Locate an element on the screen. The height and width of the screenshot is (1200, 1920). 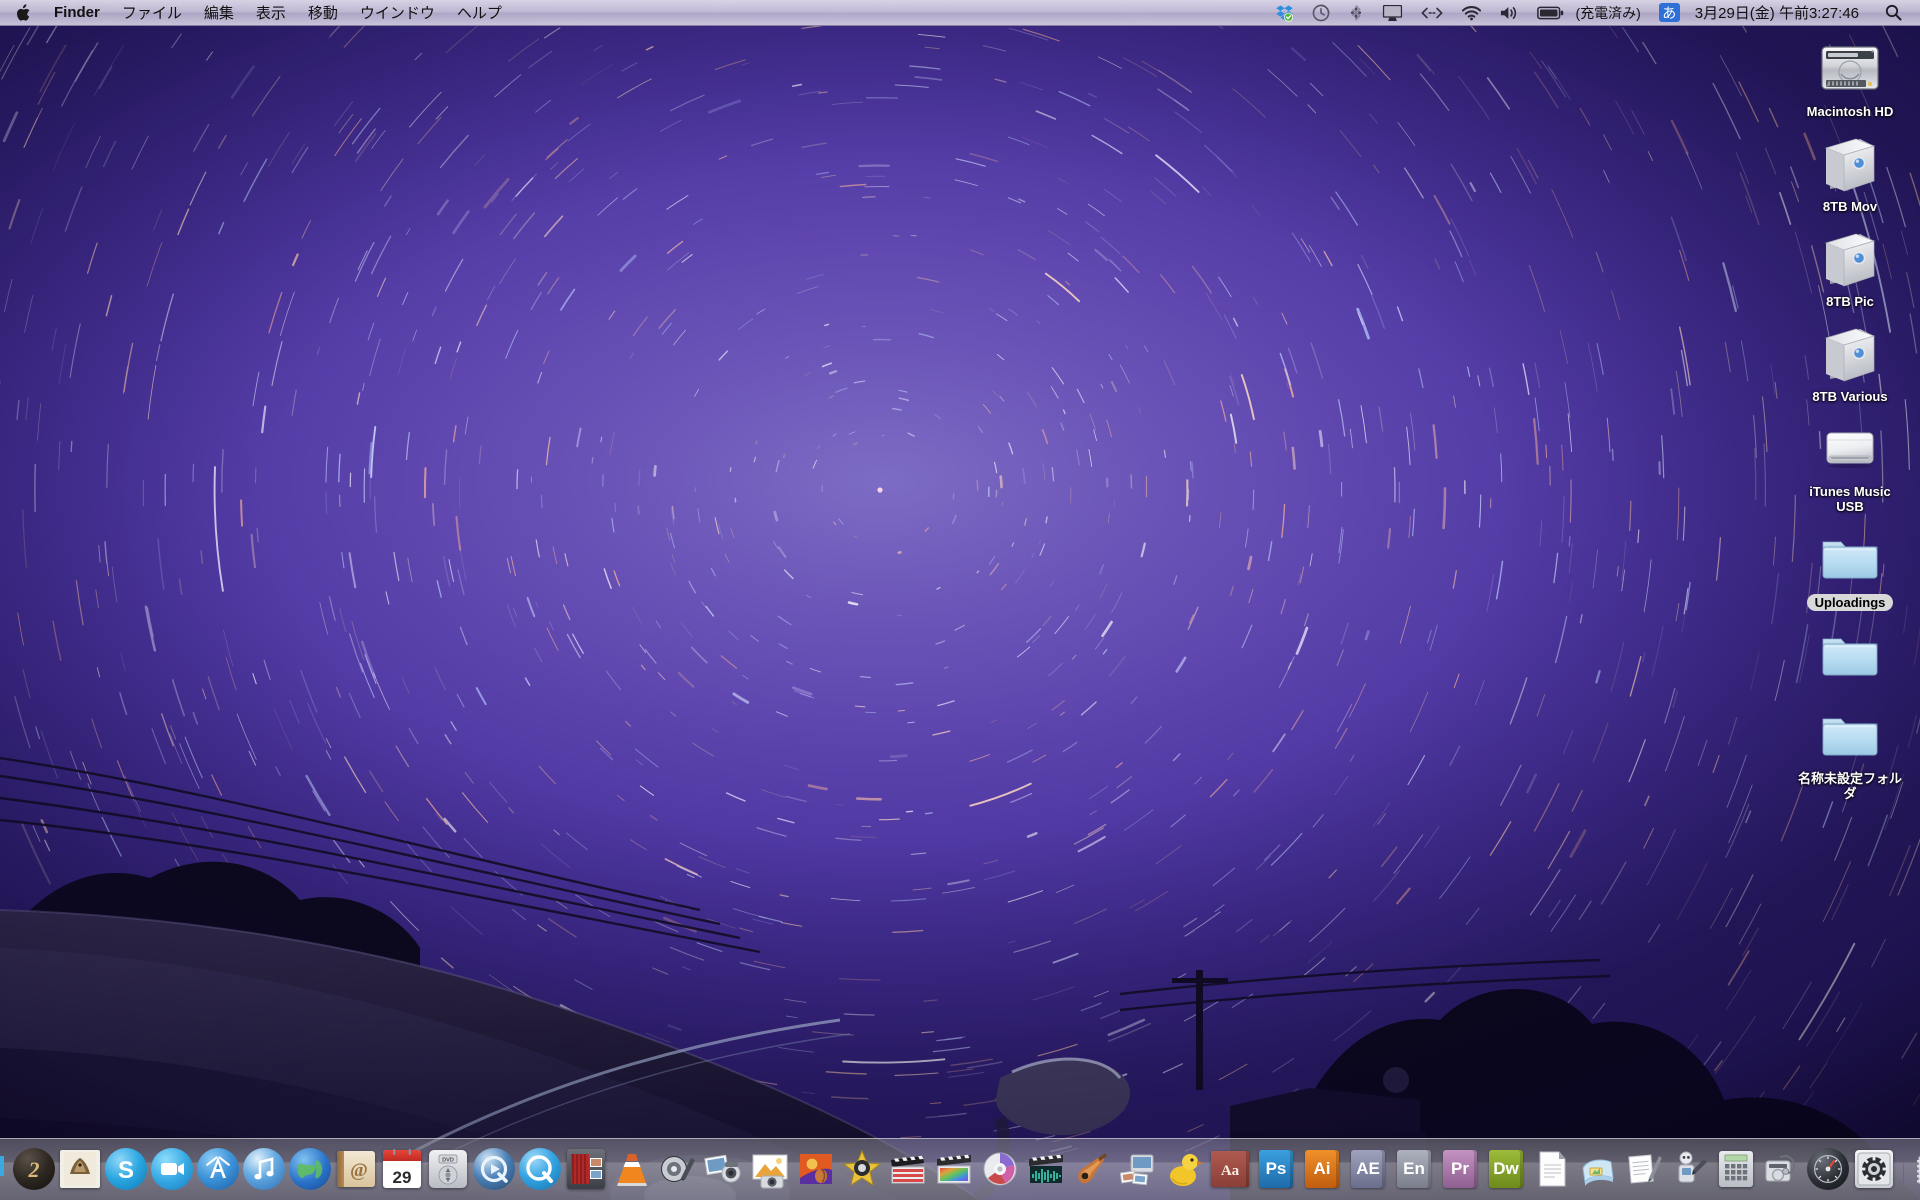
dock-item-dictionary: Aa is located at coordinates (1230, 1168).